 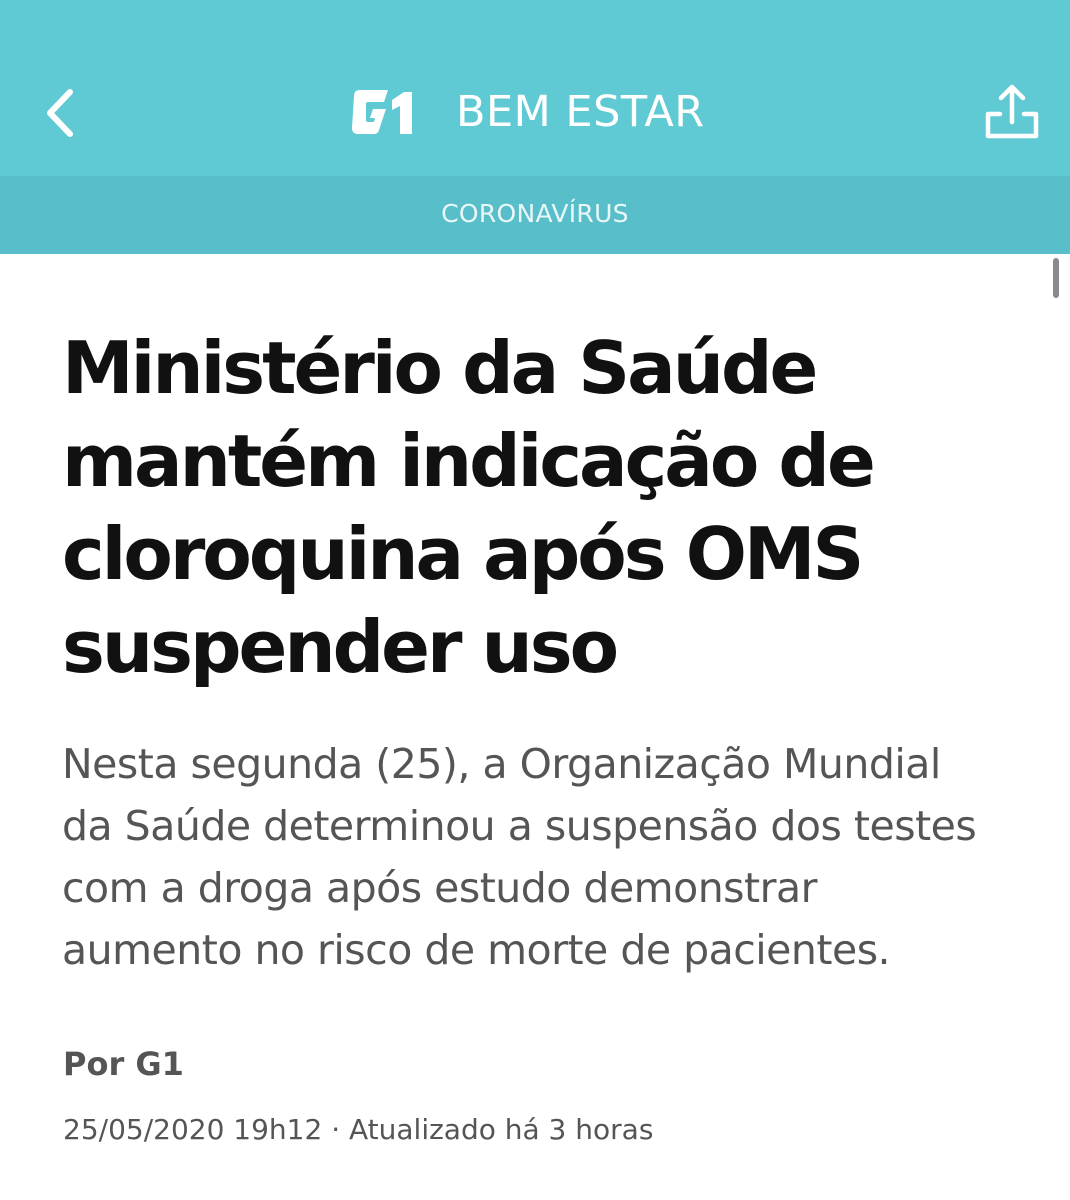 I want to click on section-title: BEM ESTAR, so click(x=580, y=112).